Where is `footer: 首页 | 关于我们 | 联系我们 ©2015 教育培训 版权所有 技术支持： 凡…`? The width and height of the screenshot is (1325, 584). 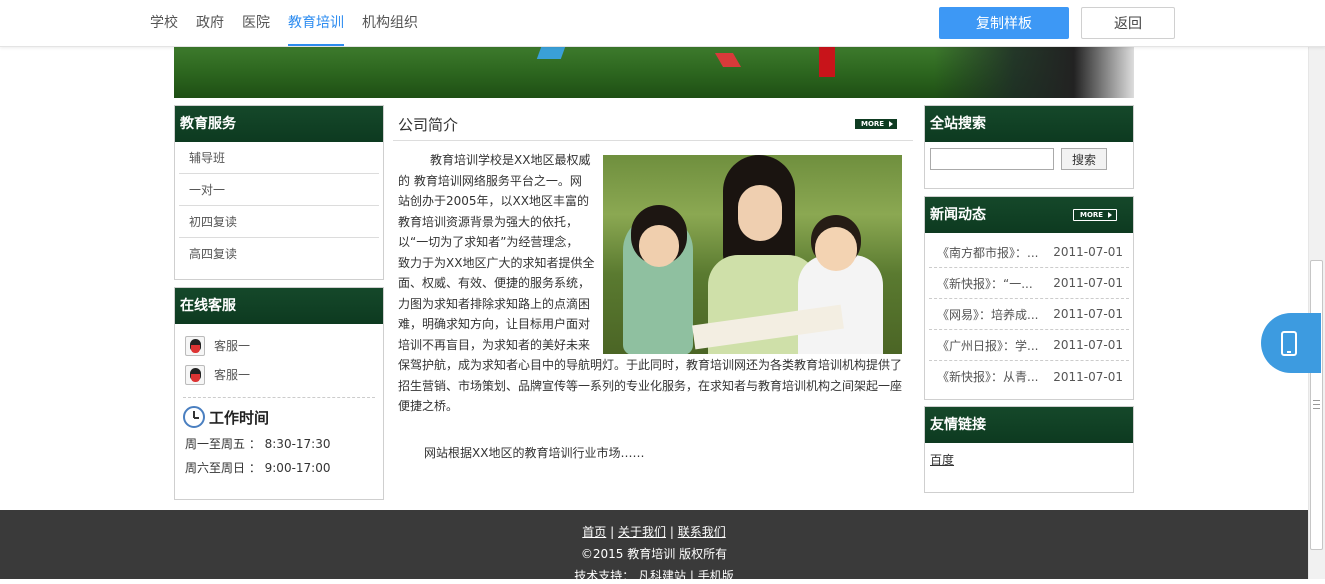
footer: 首页 | 关于我们 | 联系我们 ©2015 教育培训 版权所有 技术支持： 凡… is located at coordinates (654, 546).